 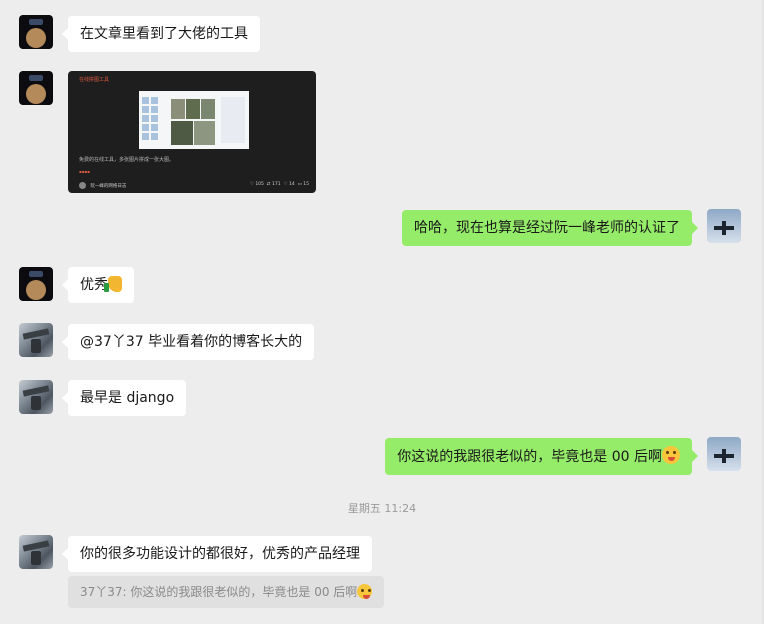 I want to click on comments-count: 15, so click(x=306, y=184).